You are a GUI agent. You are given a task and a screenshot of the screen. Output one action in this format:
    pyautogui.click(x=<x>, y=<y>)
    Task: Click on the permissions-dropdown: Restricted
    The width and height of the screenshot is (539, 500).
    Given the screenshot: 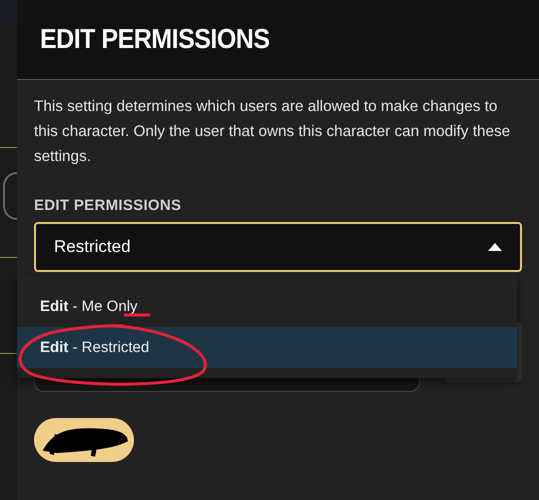 What is the action you would take?
    pyautogui.click(x=278, y=247)
    